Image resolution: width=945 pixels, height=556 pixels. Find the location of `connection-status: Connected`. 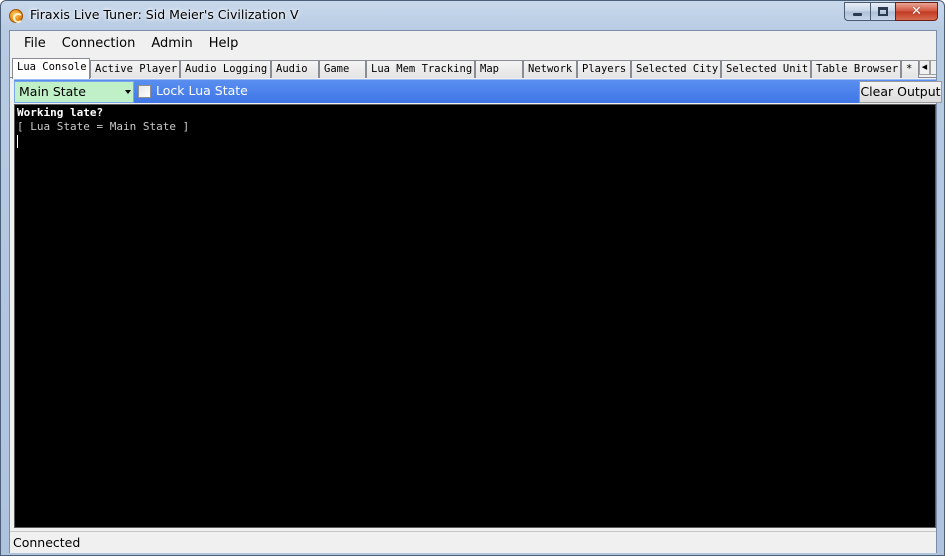

connection-status: Connected is located at coordinates (47, 542).